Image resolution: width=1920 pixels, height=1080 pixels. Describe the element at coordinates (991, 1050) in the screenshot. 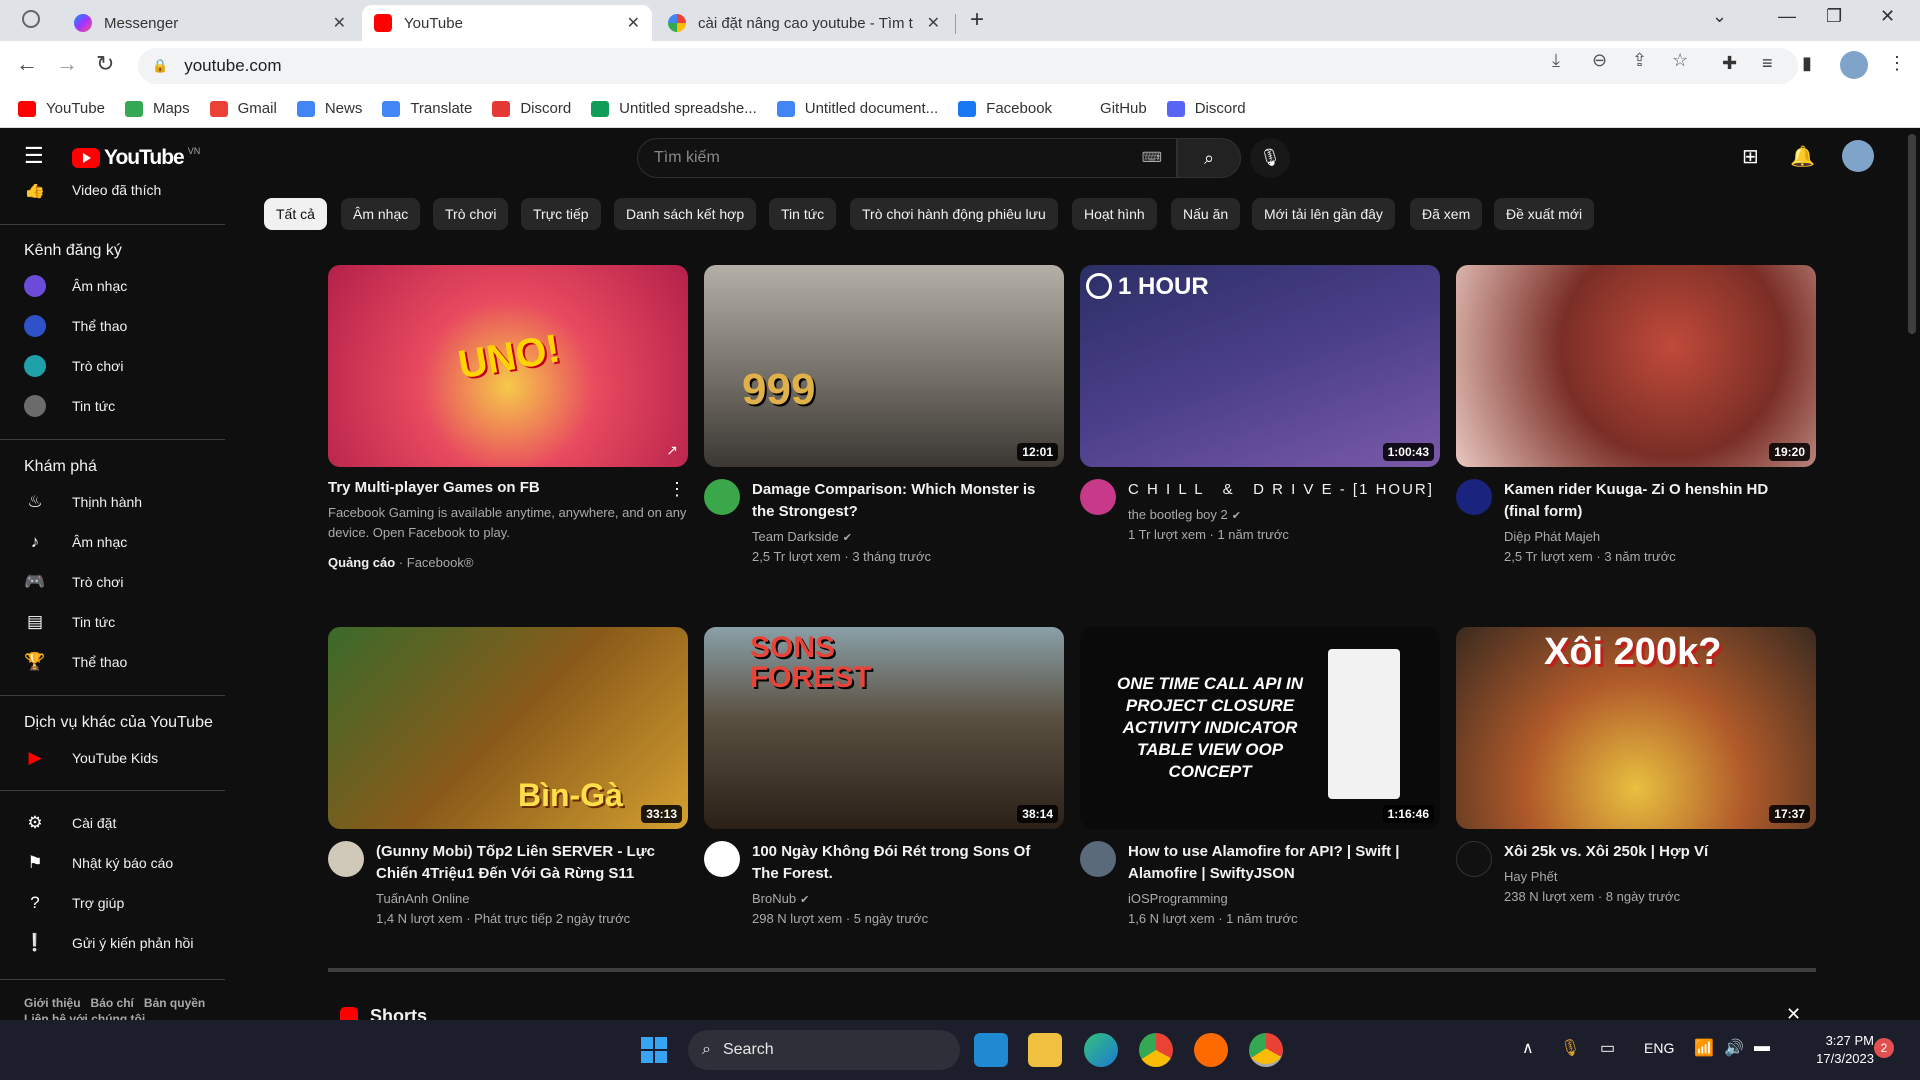

I see `vscode-icon` at that location.